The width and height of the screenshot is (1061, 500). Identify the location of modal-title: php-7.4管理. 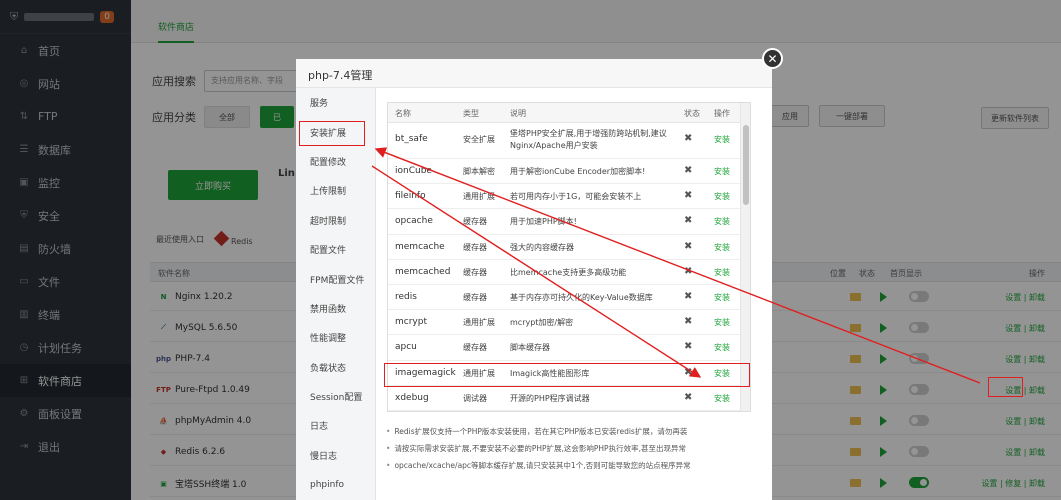
(534, 73).